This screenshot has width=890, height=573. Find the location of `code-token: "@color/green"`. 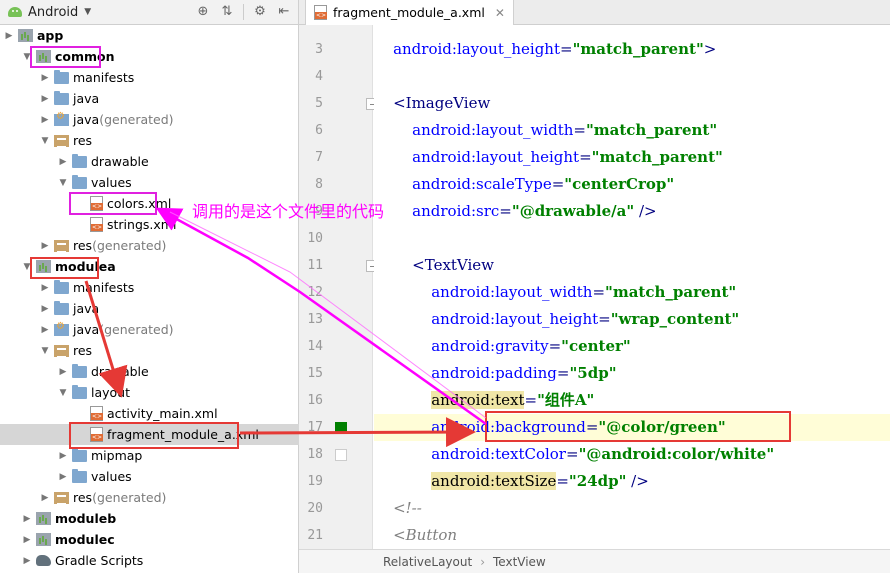

code-token: "@color/green" is located at coordinates (662, 427).